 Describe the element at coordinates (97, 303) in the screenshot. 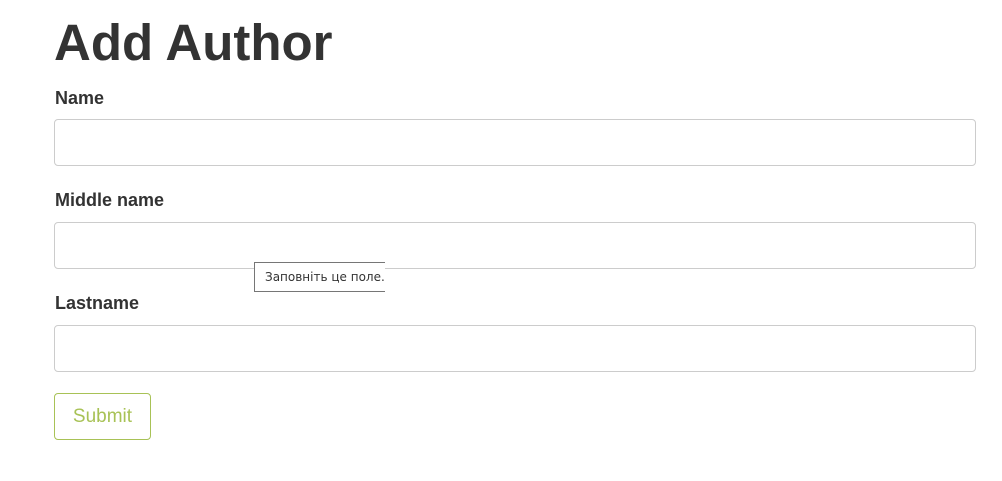

I see `lastname-label: Lastname` at that location.